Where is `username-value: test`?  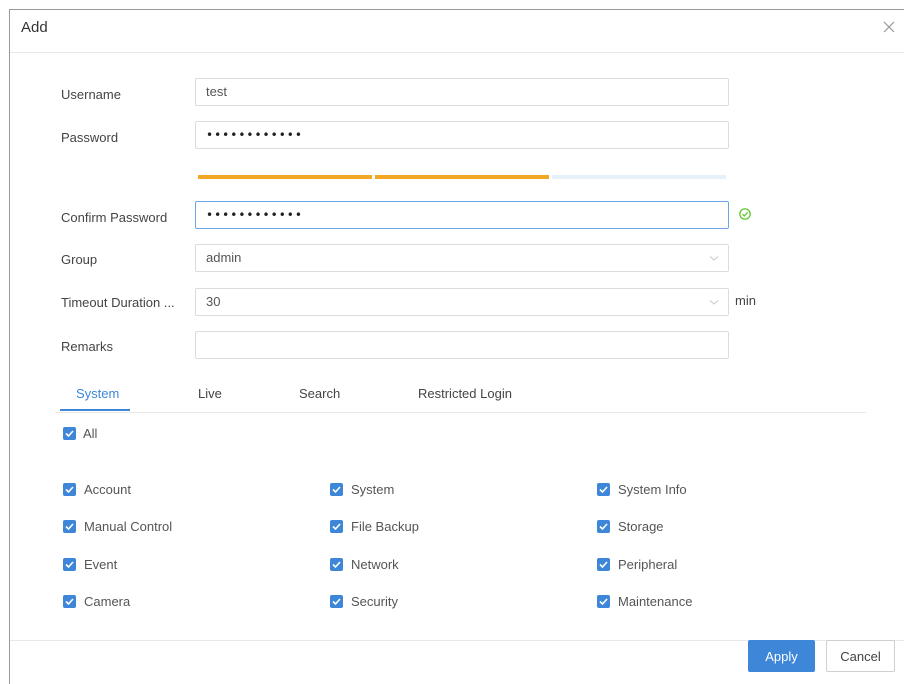
username-value: test is located at coordinates (216, 91).